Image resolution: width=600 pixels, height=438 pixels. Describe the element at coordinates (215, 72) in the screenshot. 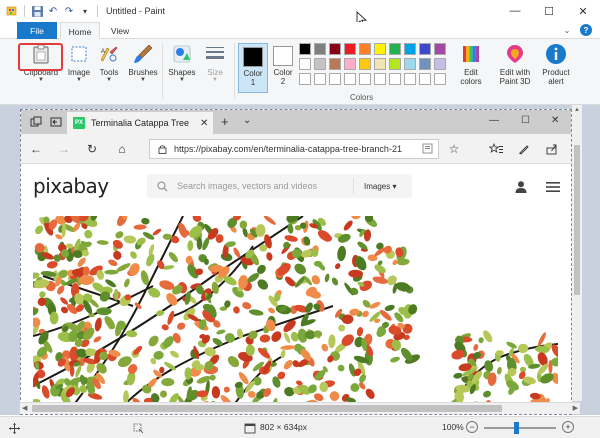

I see `tool-label: Size` at that location.